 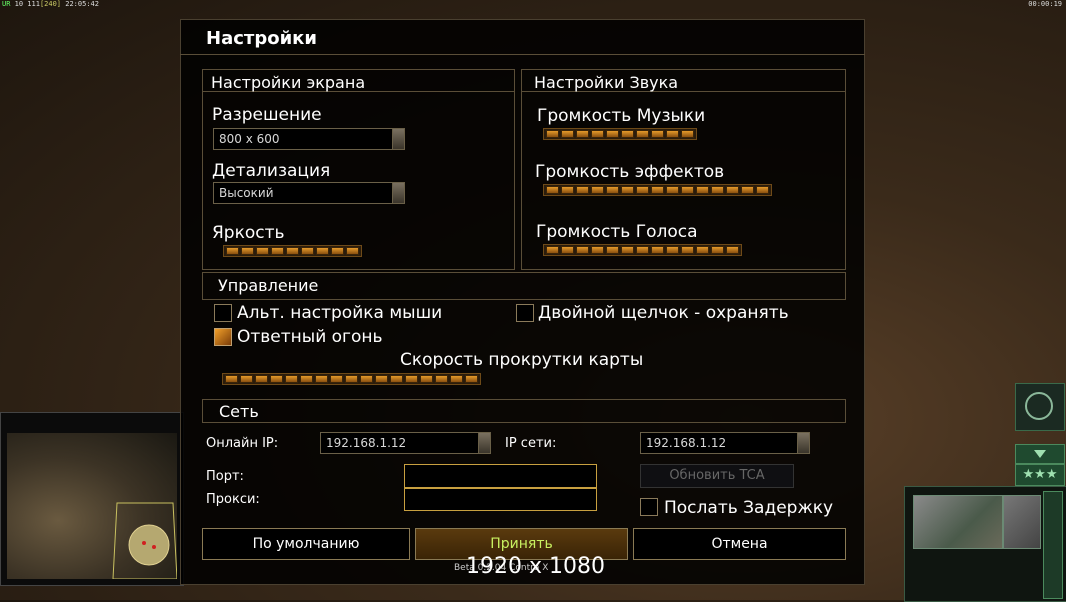 What do you see at coordinates (739, 544) in the screenshot?
I see `cancel-button: Отмена` at bounding box center [739, 544].